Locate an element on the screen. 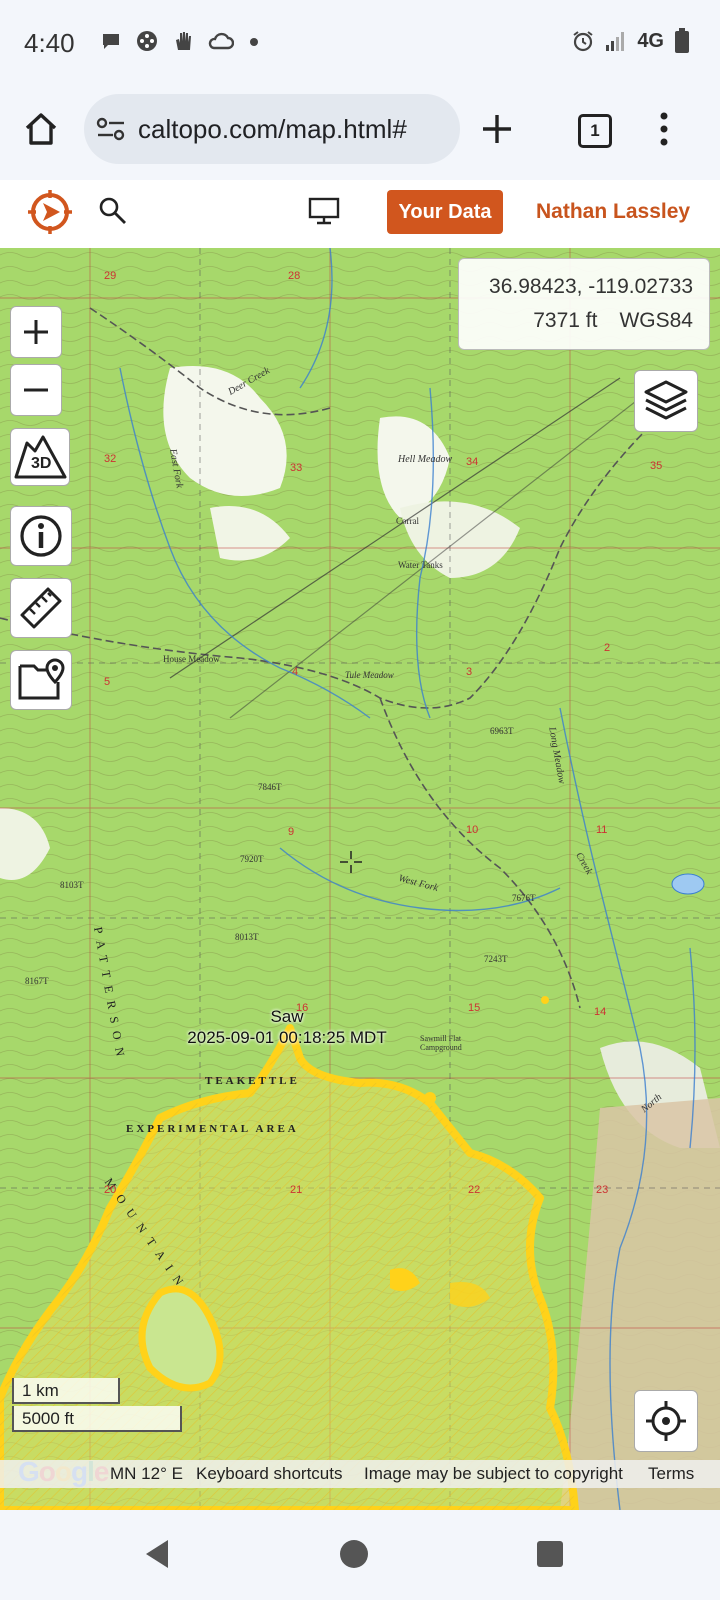  elevation-readout: 7371 ft is located at coordinates (565, 320).